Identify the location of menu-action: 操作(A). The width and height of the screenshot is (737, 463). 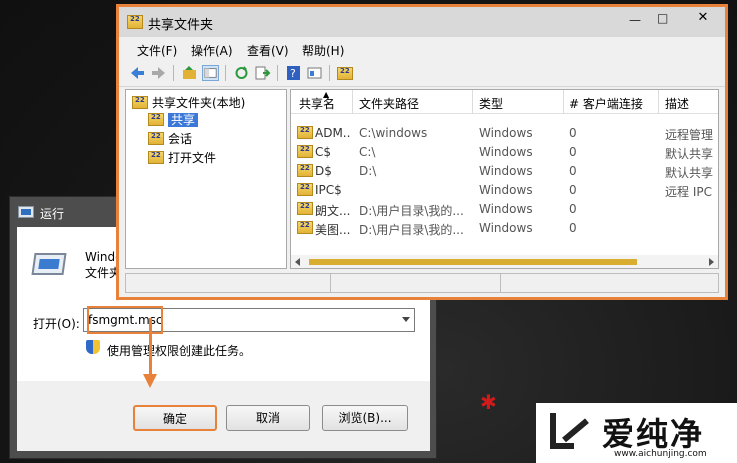
(212, 50).